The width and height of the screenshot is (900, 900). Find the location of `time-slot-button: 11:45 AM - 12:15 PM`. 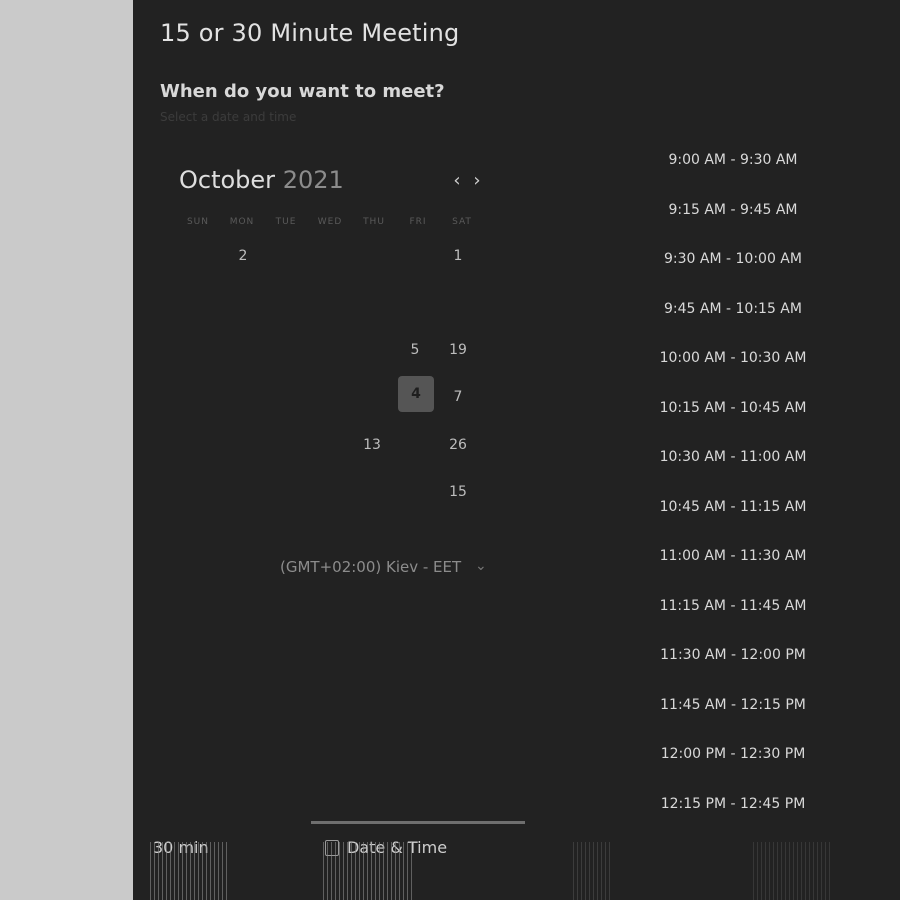

time-slot-button: 11:45 AM - 12:15 PM is located at coordinates (733, 705).